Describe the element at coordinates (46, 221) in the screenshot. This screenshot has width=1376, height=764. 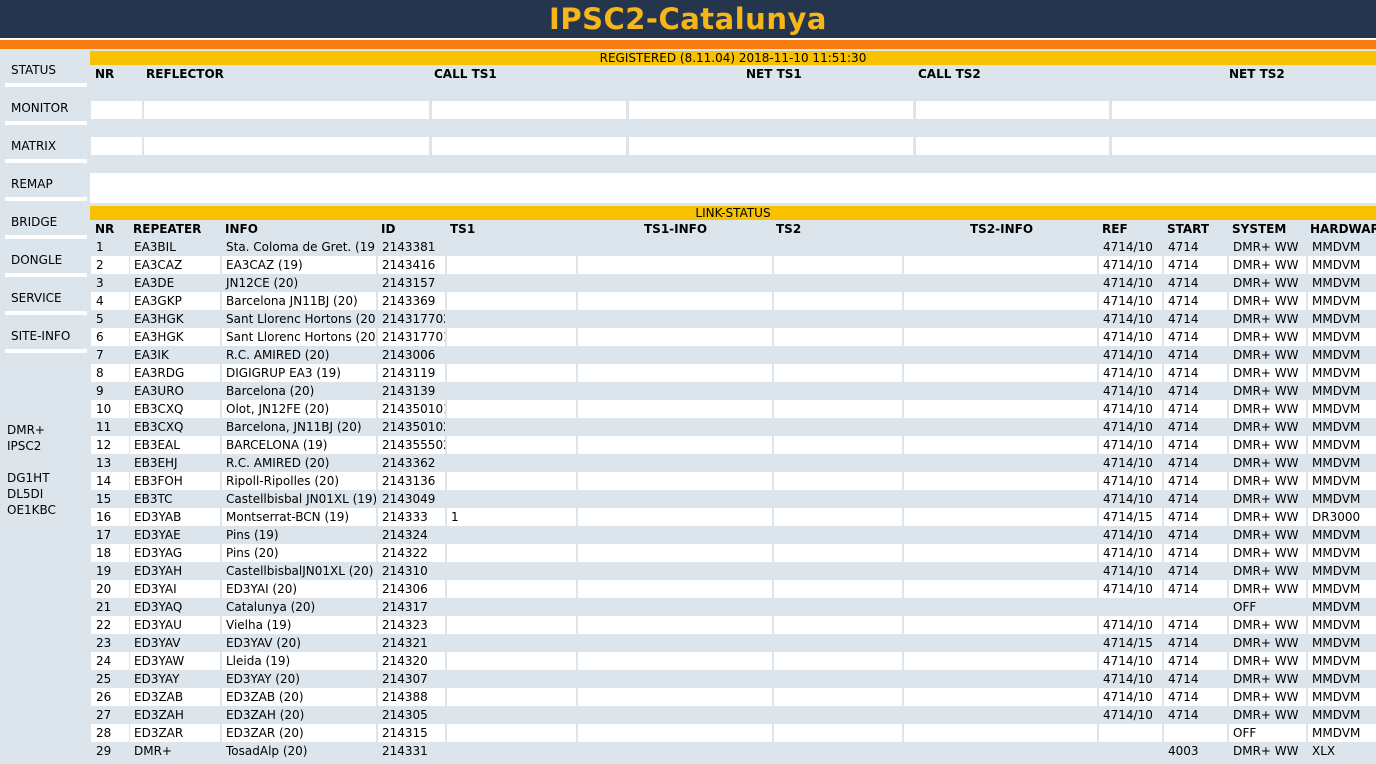
I see `nav-bridge: BRIDGE` at that location.